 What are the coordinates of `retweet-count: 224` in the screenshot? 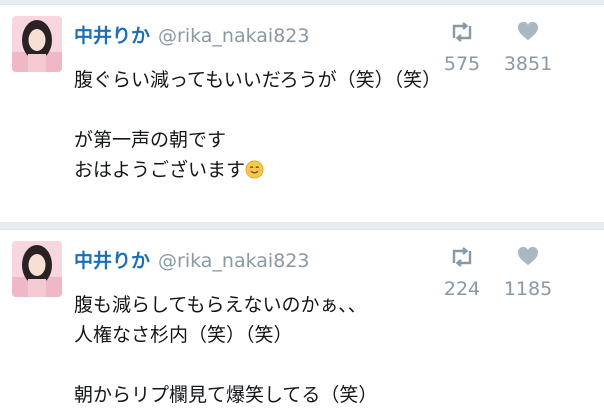 It's located at (462, 289).